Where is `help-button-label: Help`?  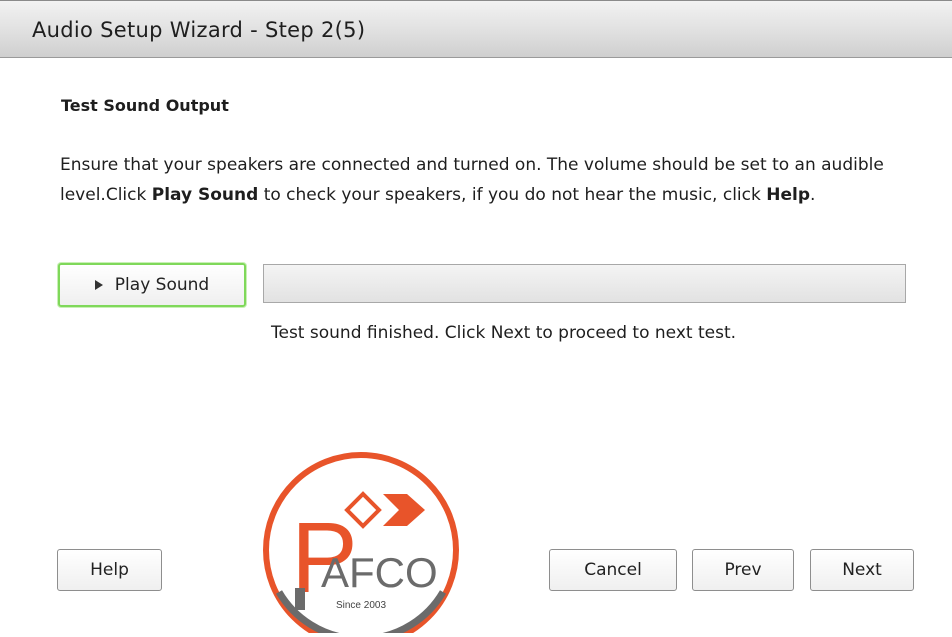 help-button-label: Help is located at coordinates (109, 570).